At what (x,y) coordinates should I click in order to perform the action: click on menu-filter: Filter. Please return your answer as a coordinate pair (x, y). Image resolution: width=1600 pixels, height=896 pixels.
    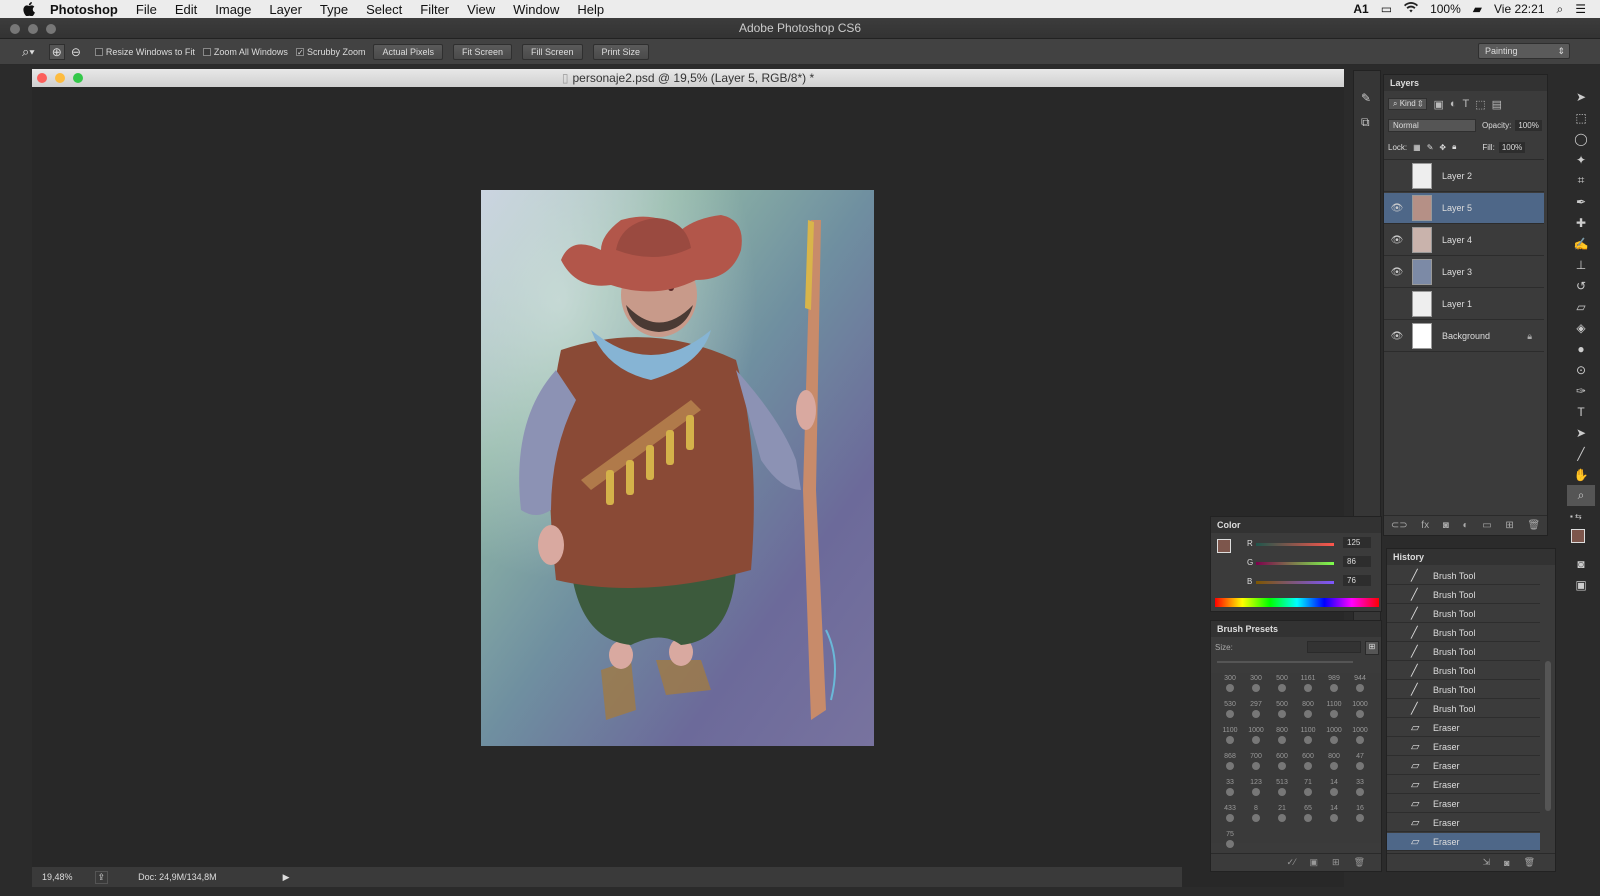
    Looking at the image, I should click on (434, 9).